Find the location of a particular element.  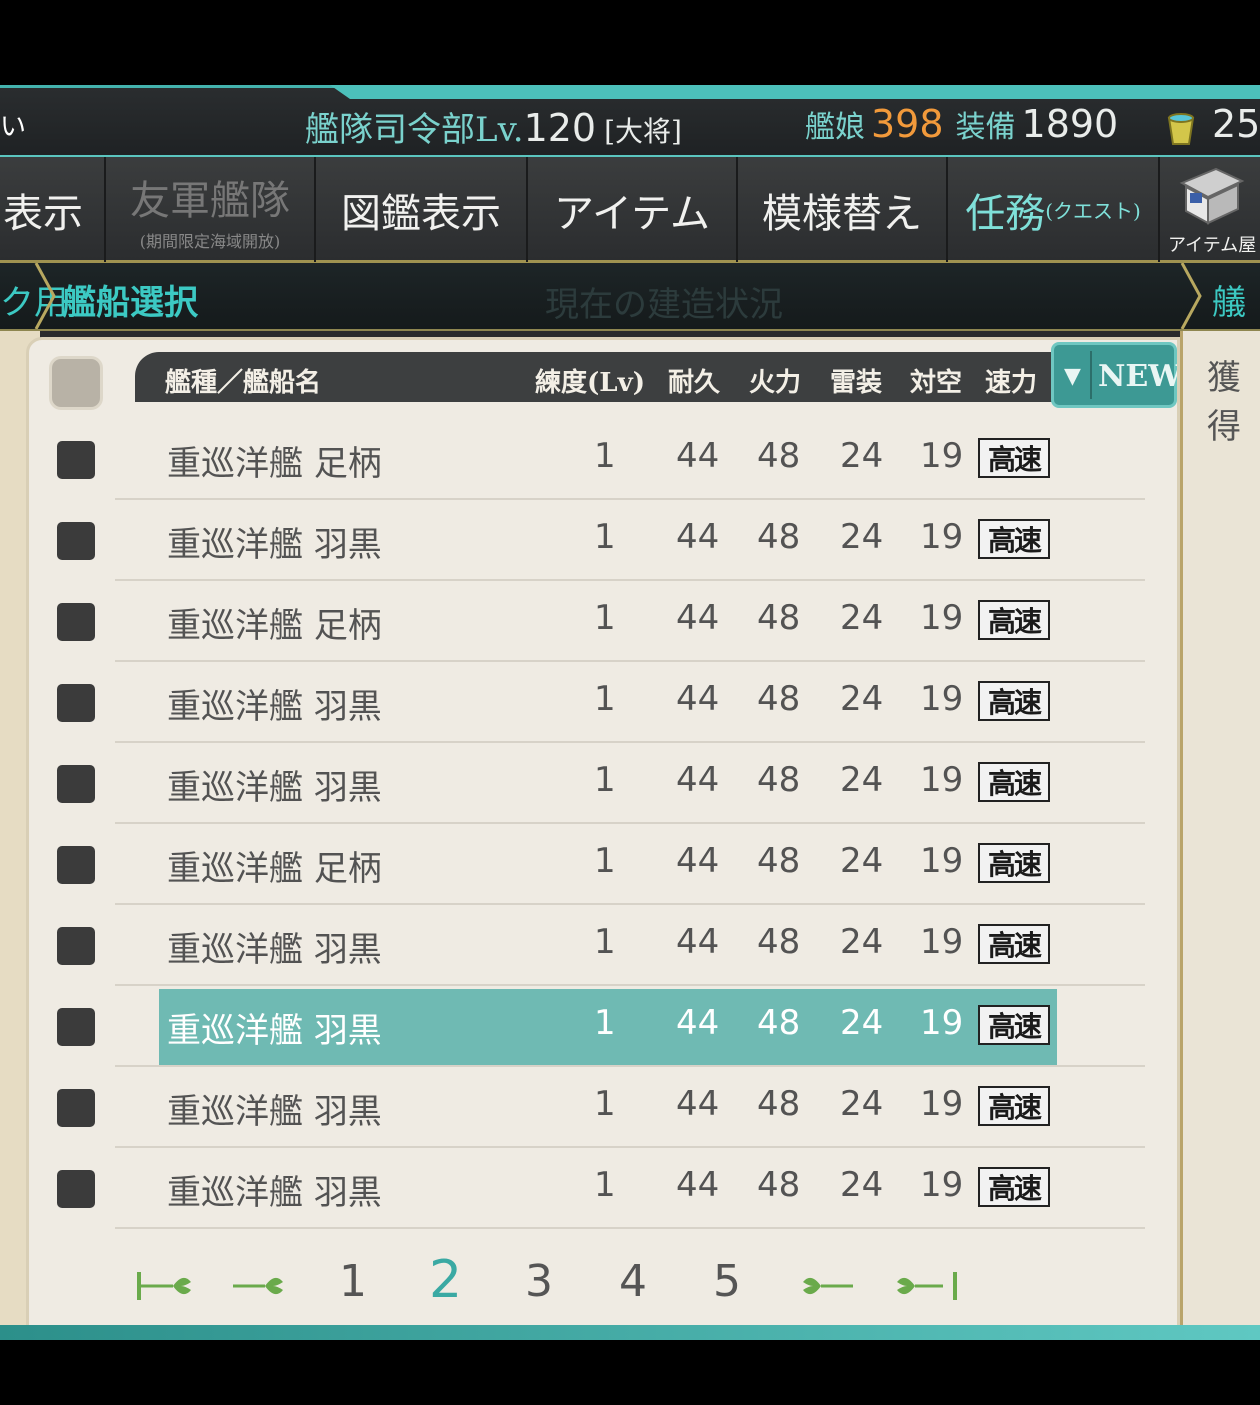

table-header: 艦種／艦船名 練度(Lv) 耐久 火力 雷装 対空 速力 is located at coordinates (595, 377).